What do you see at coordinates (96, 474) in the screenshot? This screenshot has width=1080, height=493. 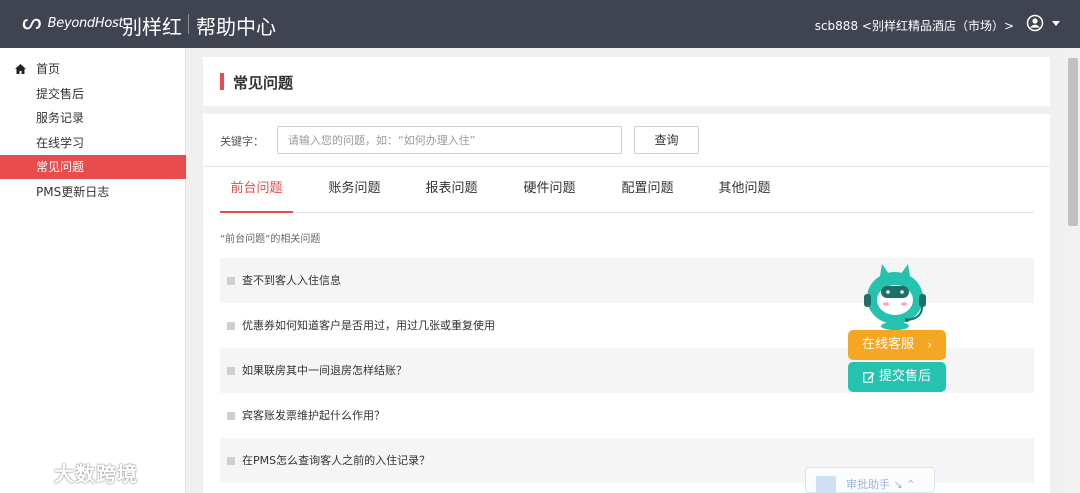 I see `watermark-text: 大数跨境` at bounding box center [96, 474].